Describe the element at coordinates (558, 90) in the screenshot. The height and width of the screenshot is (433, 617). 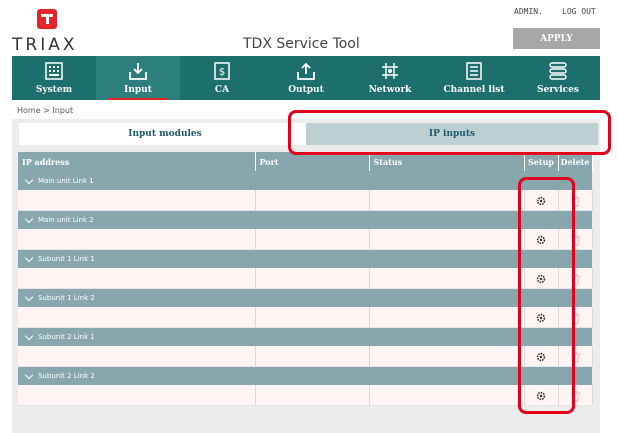
I see `nav-label-services: Services` at that location.